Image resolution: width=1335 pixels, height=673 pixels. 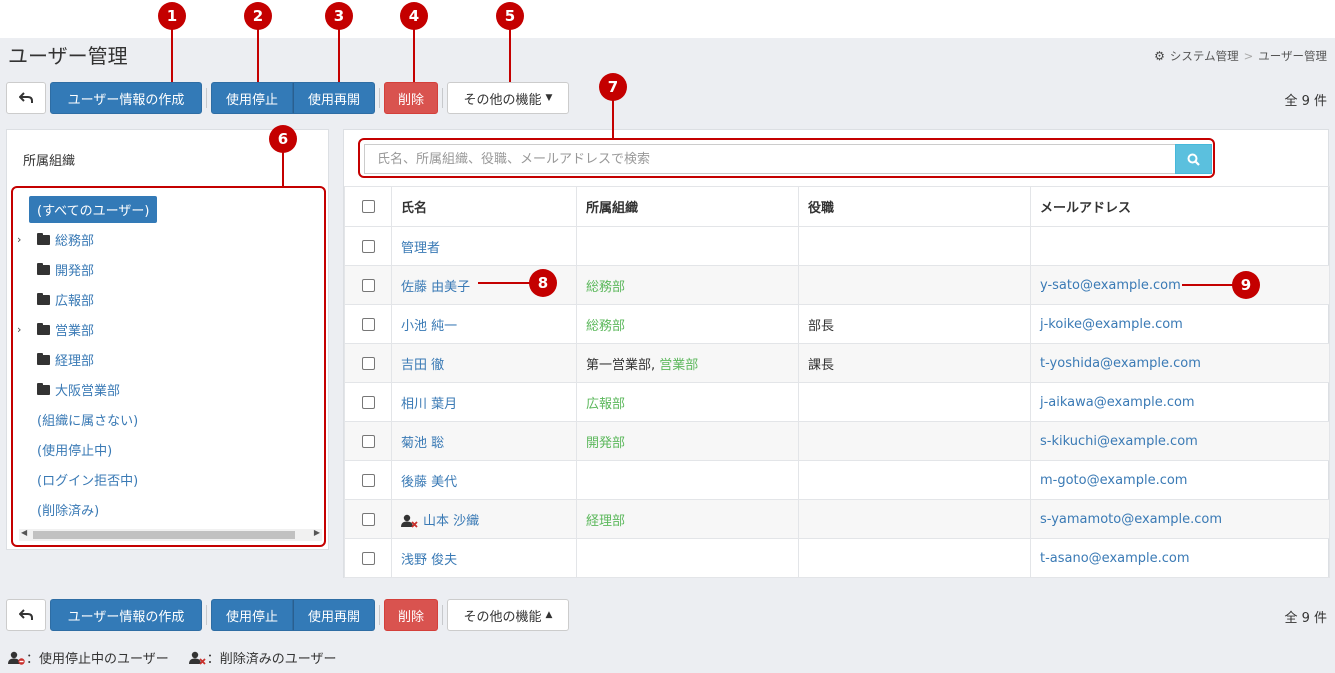 What do you see at coordinates (65, 299) in the screenshot?
I see `tree-item-koho: 広報部` at bounding box center [65, 299].